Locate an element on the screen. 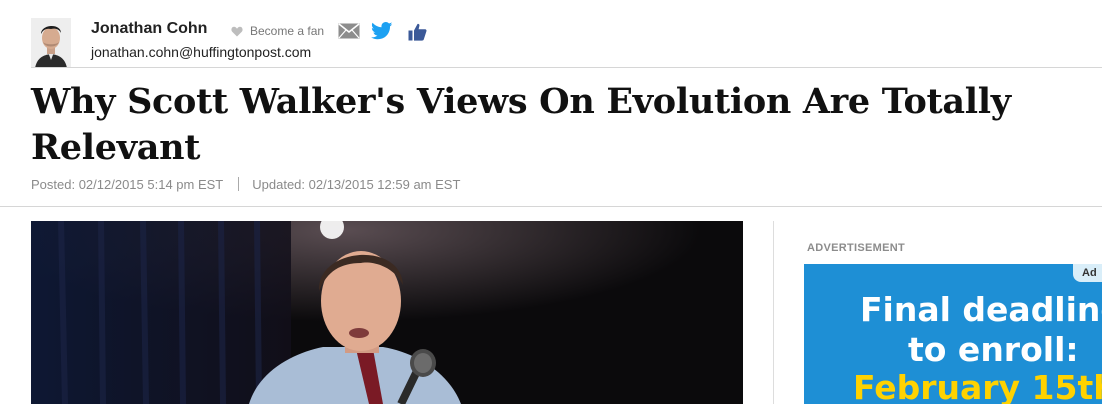  author-name: Jonathan Cohn is located at coordinates (149, 29).